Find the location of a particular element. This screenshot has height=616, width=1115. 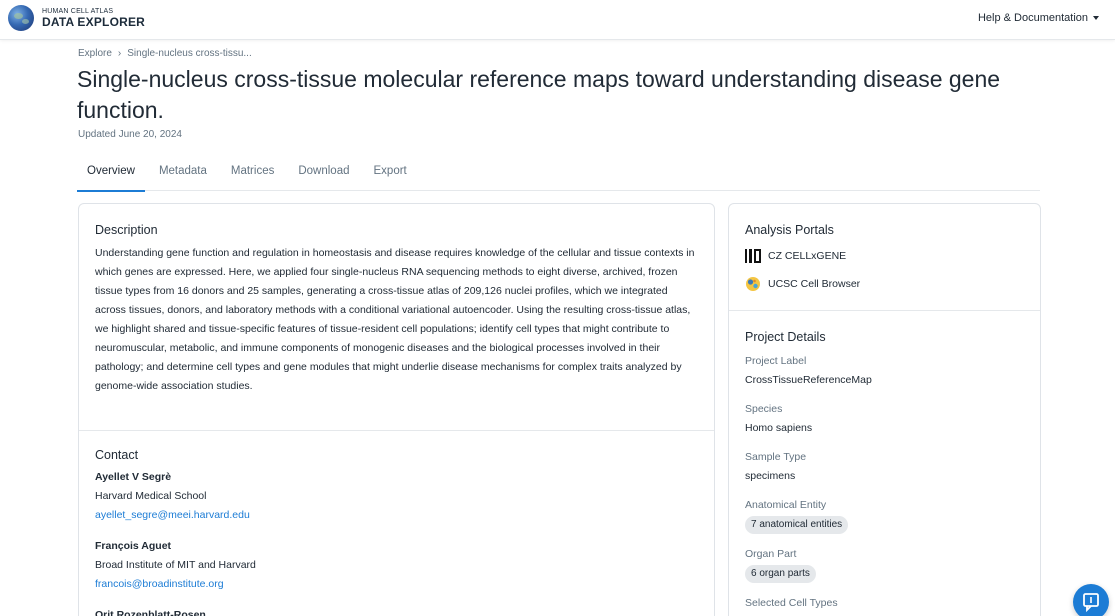

cellxgene-icon is located at coordinates (753, 255).